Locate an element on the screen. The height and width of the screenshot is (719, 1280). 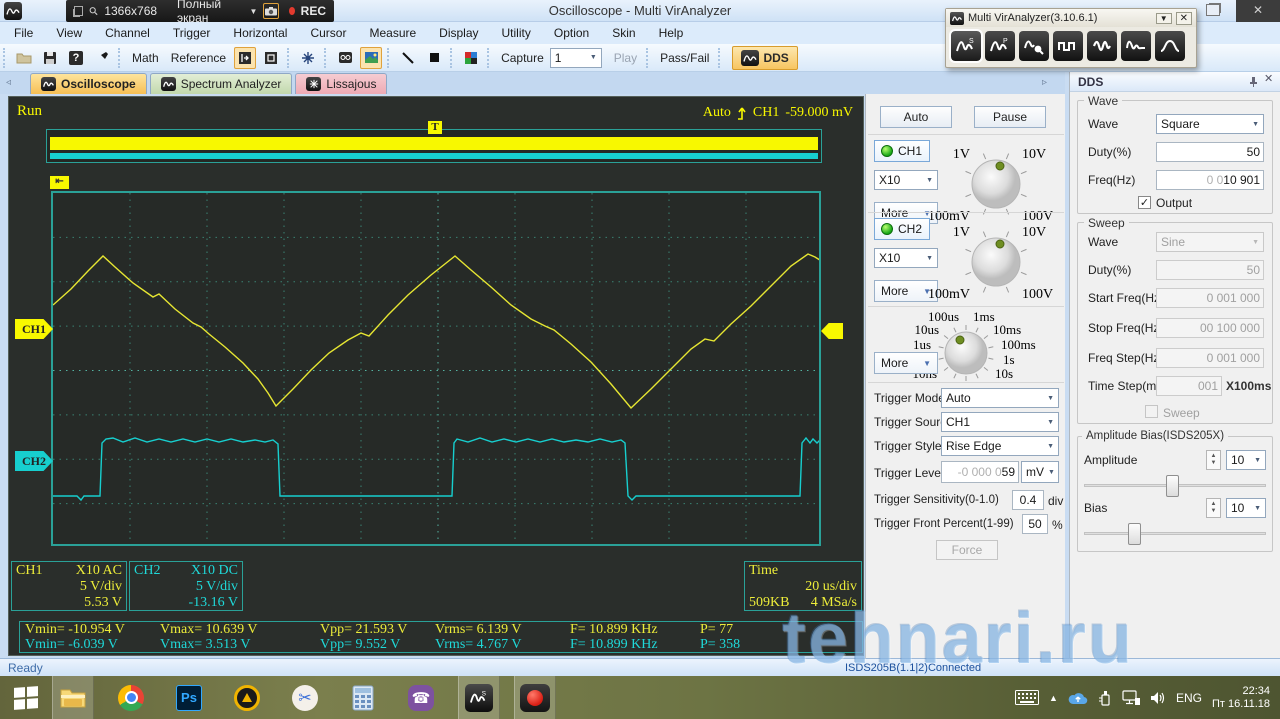
menu-file: File is located at coordinates (23, 33).